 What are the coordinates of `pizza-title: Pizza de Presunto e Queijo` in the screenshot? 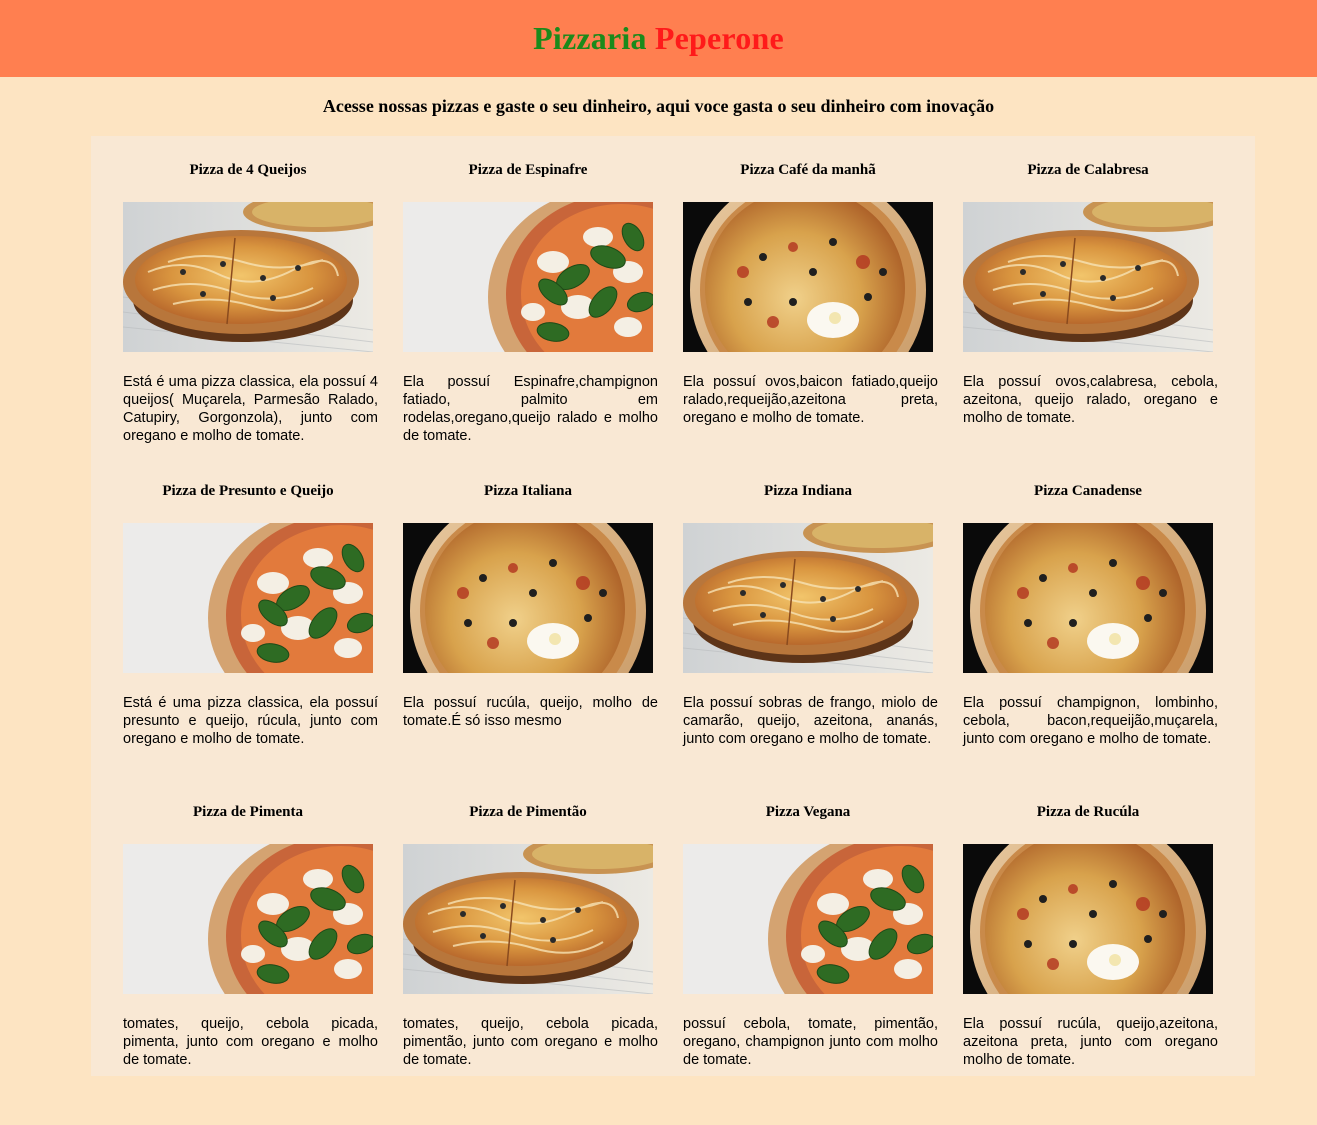 It's located at (248, 491).